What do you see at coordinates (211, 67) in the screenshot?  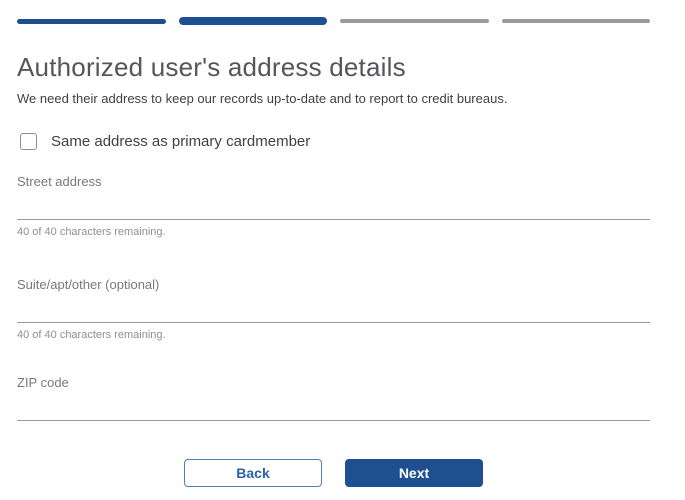 I see `page-title: Authorized user's address details` at bounding box center [211, 67].